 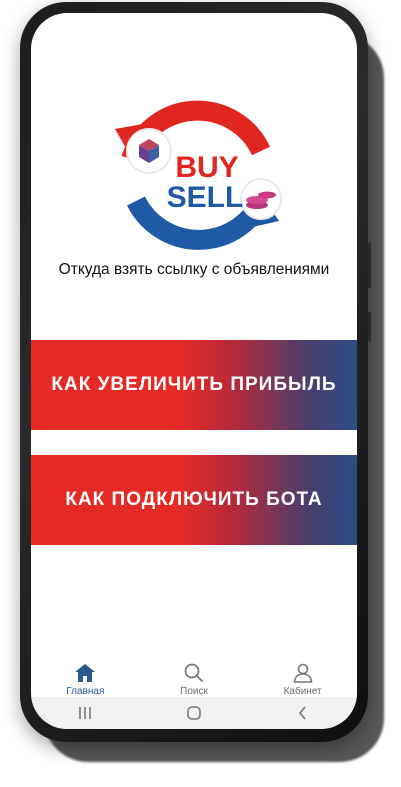 I want to click on nav-item-cabinet: Кабинет, so click(x=303, y=680).